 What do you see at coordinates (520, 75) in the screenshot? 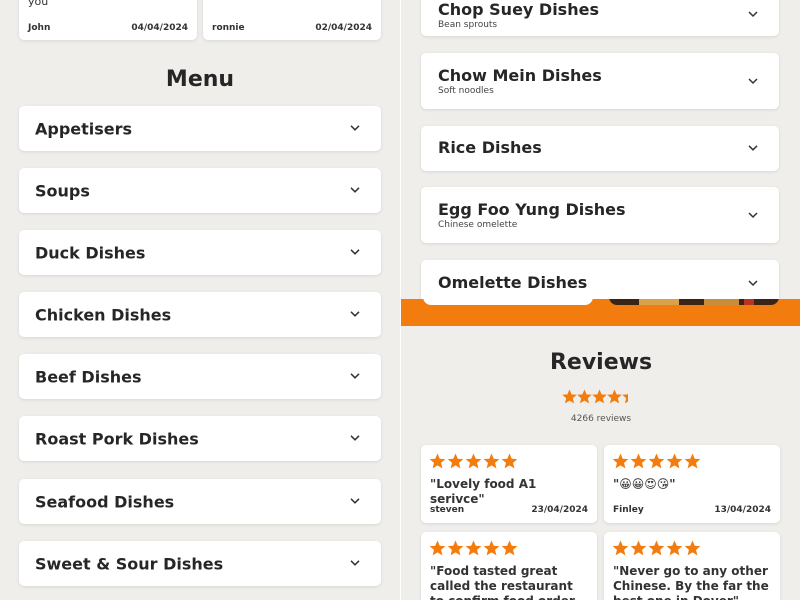
I see `category-label: Chow Mein Dishes` at bounding box center [520, 75].